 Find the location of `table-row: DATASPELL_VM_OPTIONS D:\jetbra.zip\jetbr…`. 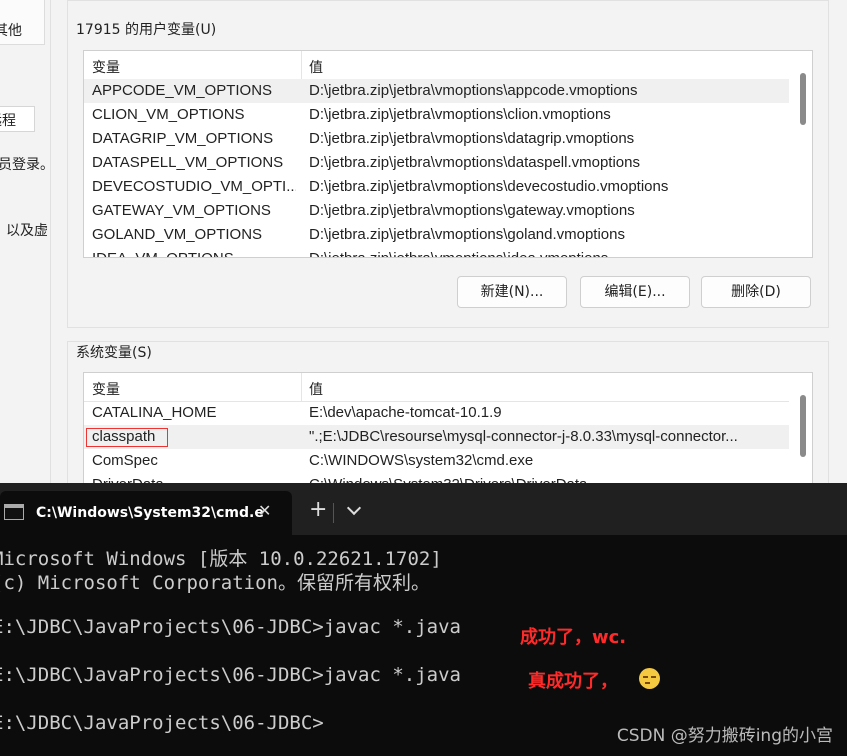

table-row: DATASPELL_VM_OPTIONS D:\jetbra.zip\jetbr… is located at coordinates (436, 163).